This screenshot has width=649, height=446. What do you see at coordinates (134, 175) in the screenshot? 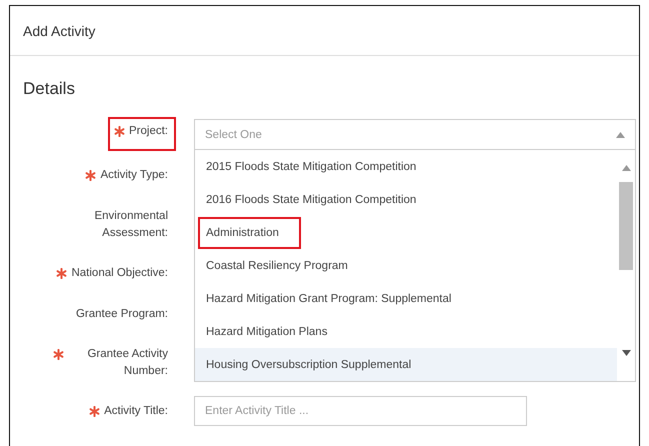
I see `field-label: Activity Type:` at bounding box center [134, 175].